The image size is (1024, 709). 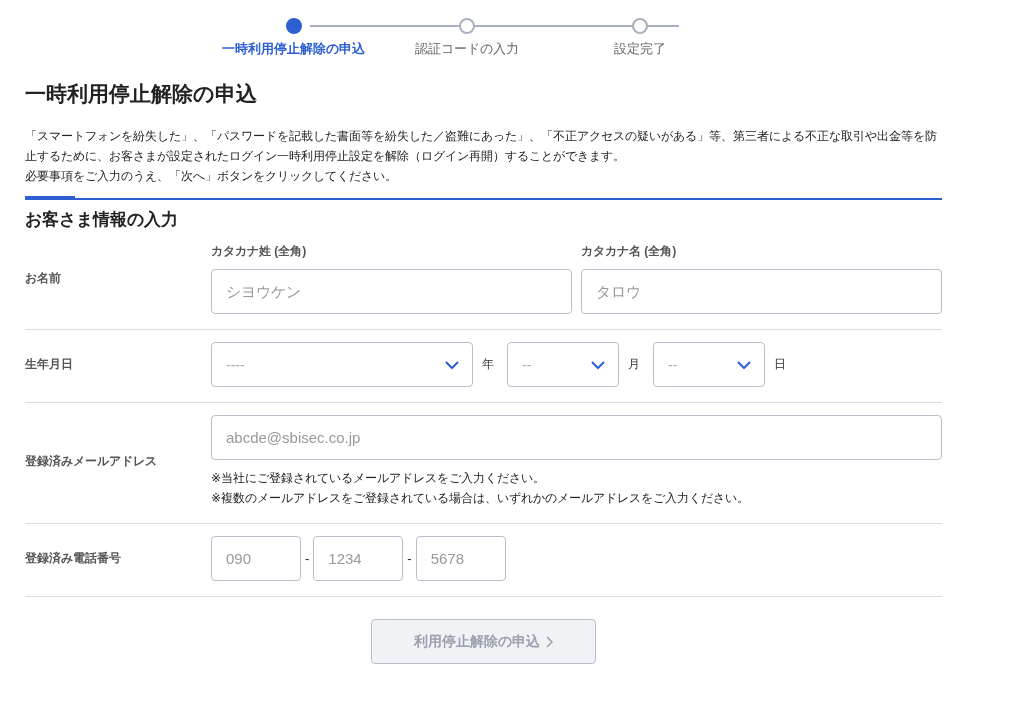 I want to click on step-label: 一時利用停止解除の申込, so click(x=294, y=49).